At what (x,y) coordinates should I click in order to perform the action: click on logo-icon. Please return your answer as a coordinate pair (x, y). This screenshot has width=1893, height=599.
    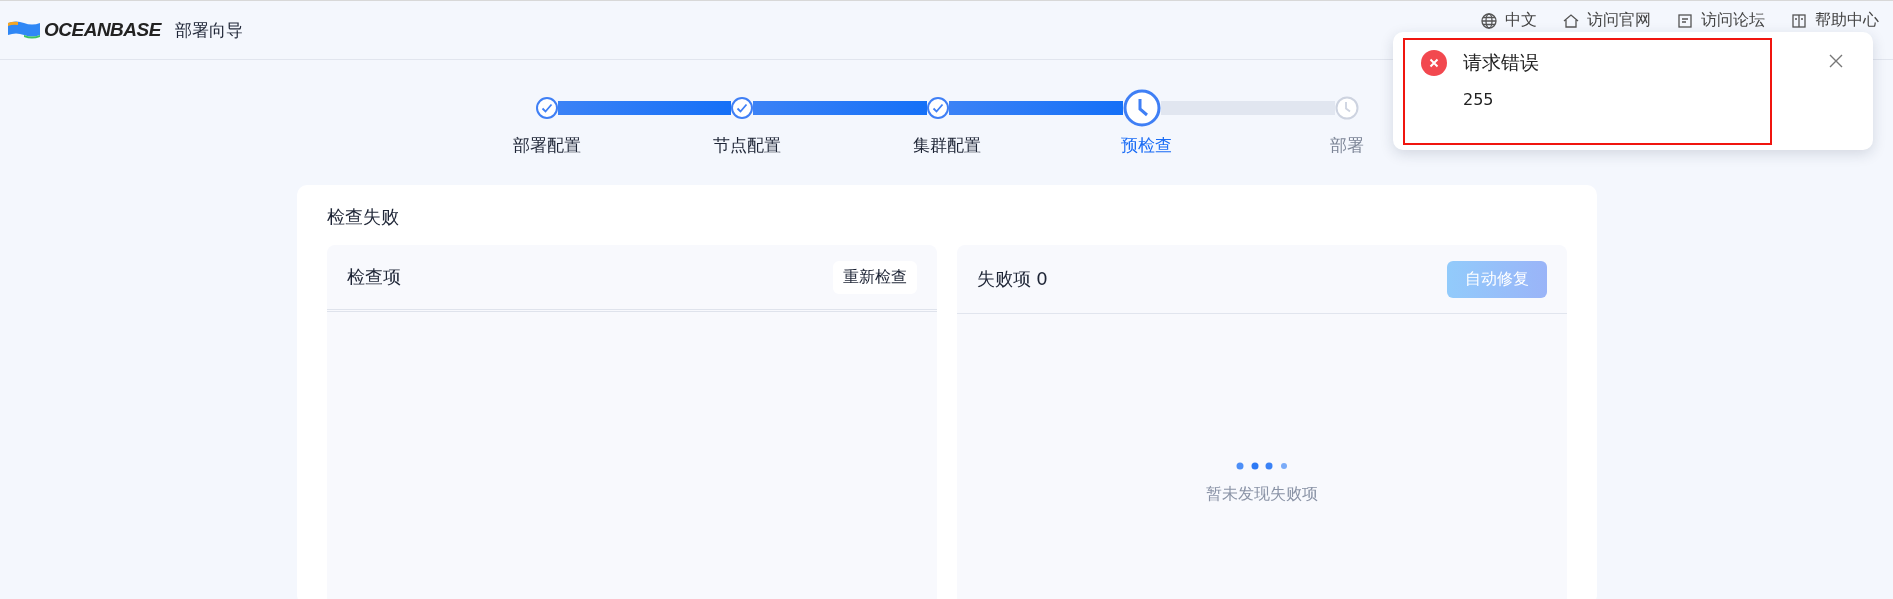
    Looking at the image, I should click on (24, 30).